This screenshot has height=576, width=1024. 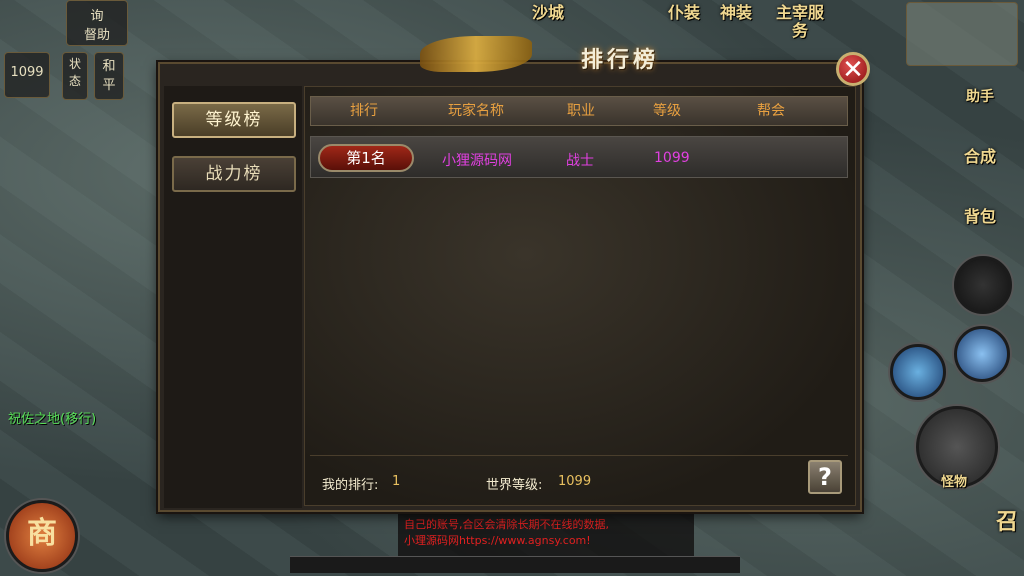 What do you see at coordinates (497, 540) in the screenshot?
I see `chat-line: 小理源码网https://www.agnsy.com!` at bounding box center [497, 540].